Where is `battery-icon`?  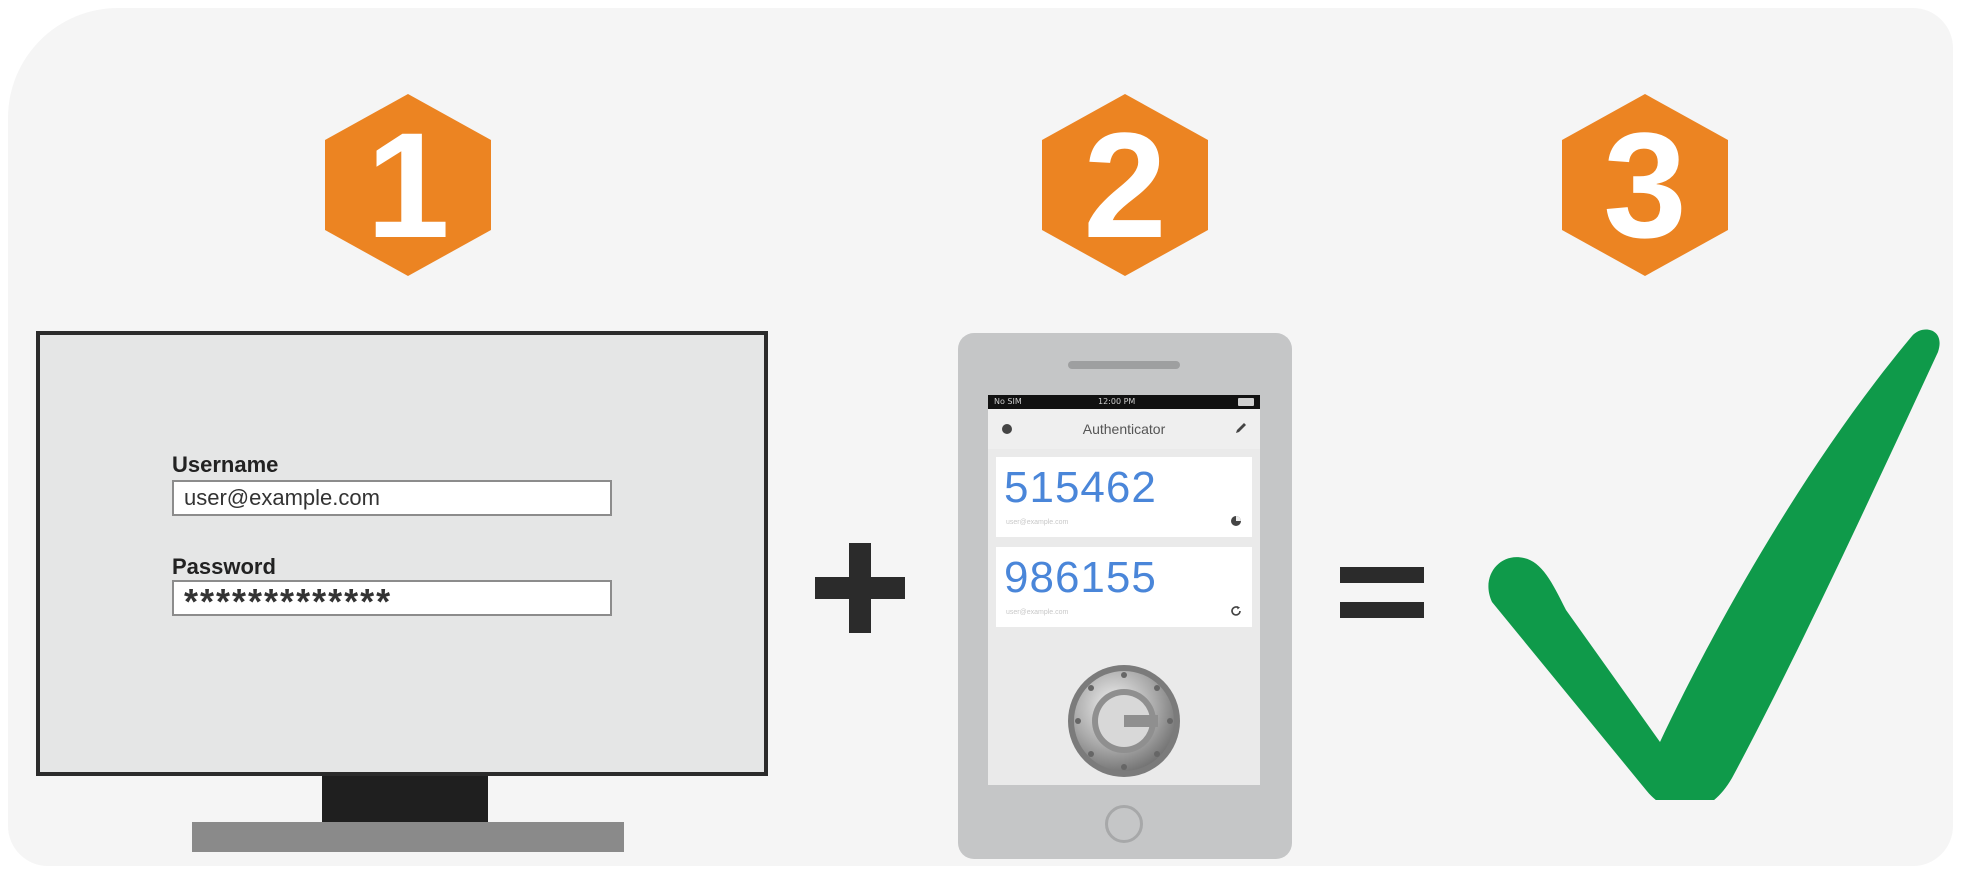
battery-icon is located at coordinates (1246, 402).